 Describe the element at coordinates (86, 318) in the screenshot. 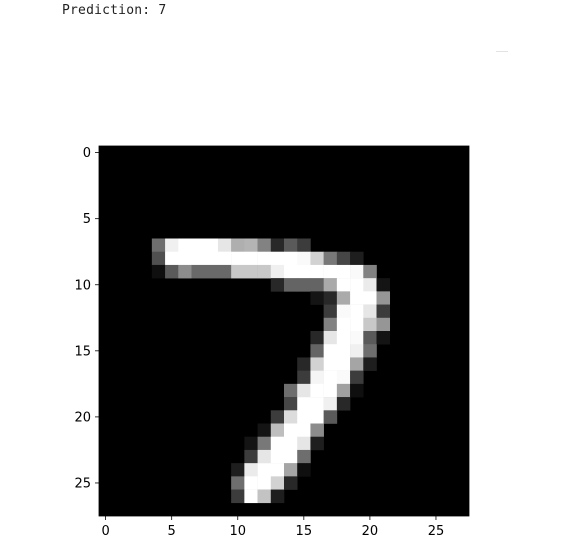

I see `y-axis: 0 5 10 15 20 25` at that location.